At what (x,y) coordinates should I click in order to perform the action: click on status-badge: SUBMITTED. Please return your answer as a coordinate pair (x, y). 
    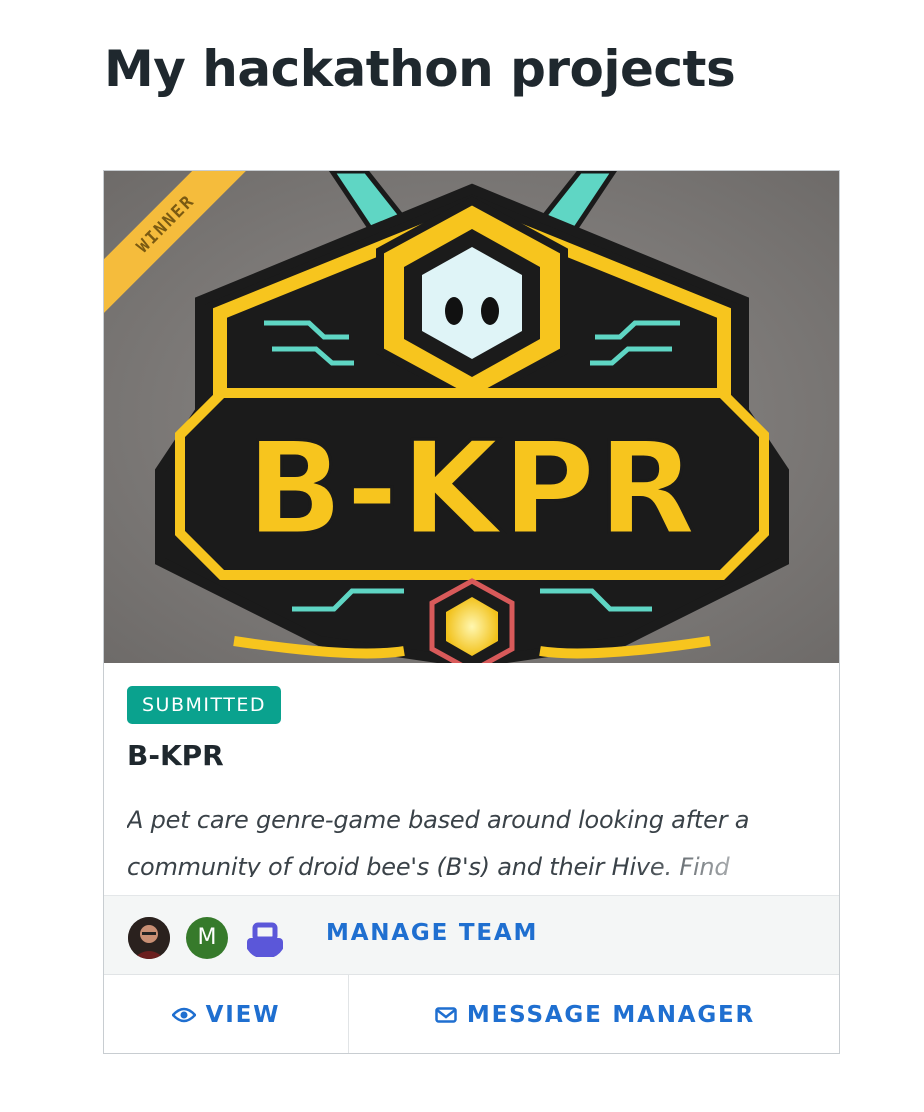
    Looking at the image, I should click on (204, 705).